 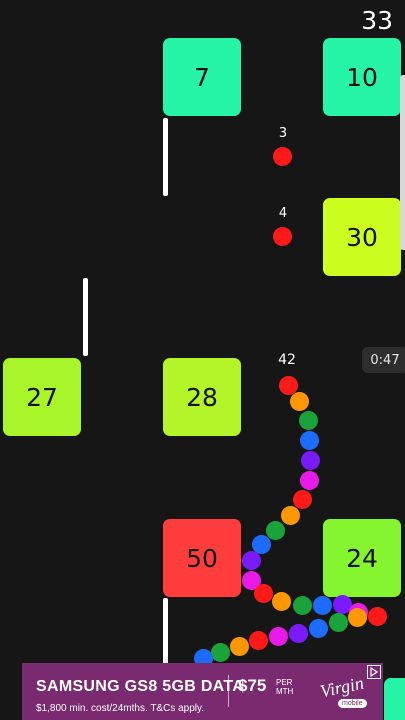 I want to click on brand-logo-text: Virgin, so click(x=342, y=687).